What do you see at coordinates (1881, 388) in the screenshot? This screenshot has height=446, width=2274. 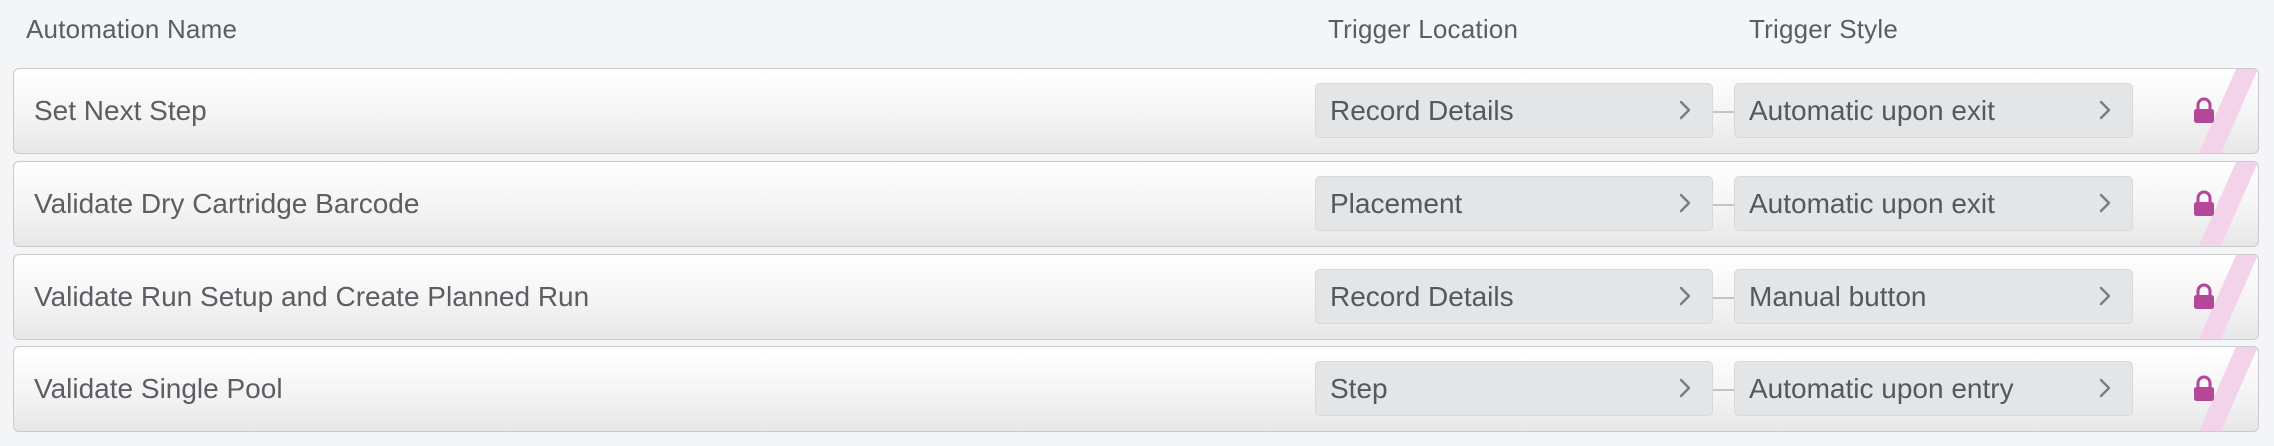 I see `trigger-style-value: Automatic upon entry` at bounding box center [1881, 388].